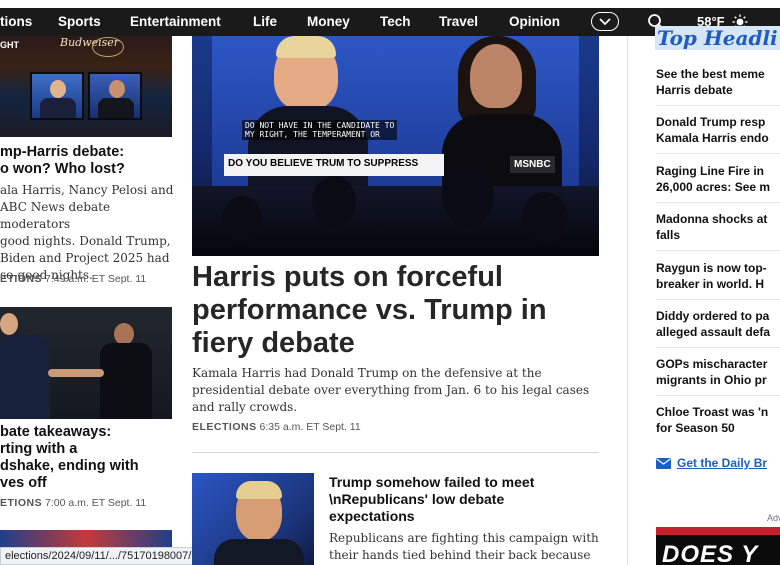 The width and height of the screenshot is (780, 565). Describe the element at coordinates (76, 373) in the screenshot. I see `handshake` at that location.